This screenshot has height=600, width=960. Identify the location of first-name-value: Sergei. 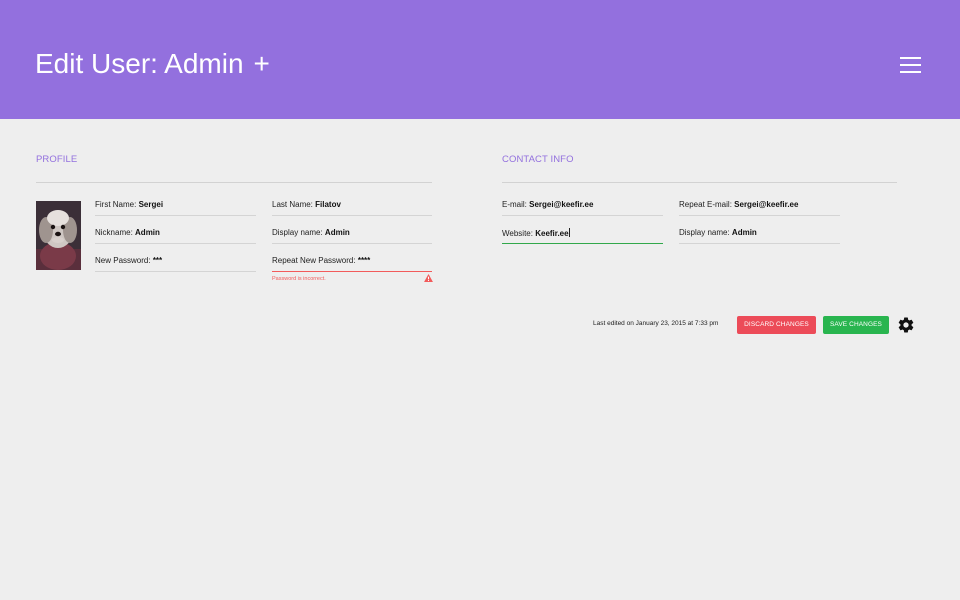
(151, 204).